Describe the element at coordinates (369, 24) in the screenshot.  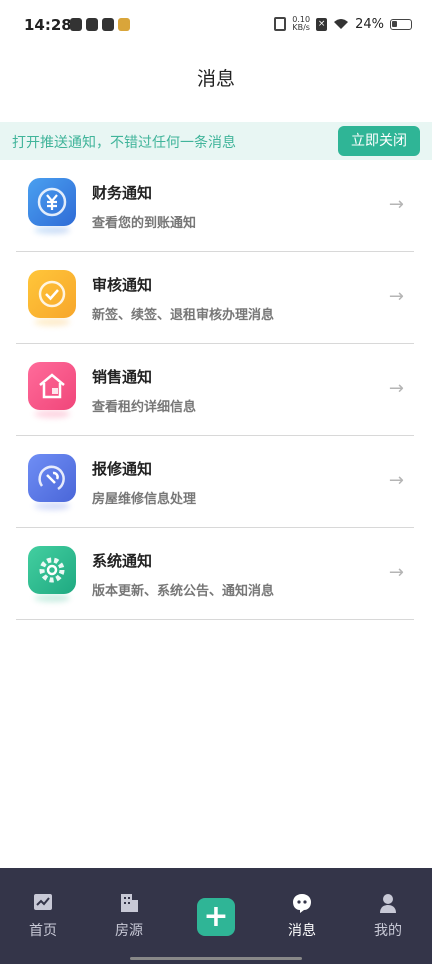
I see `battery-percent: 24%` at that location.